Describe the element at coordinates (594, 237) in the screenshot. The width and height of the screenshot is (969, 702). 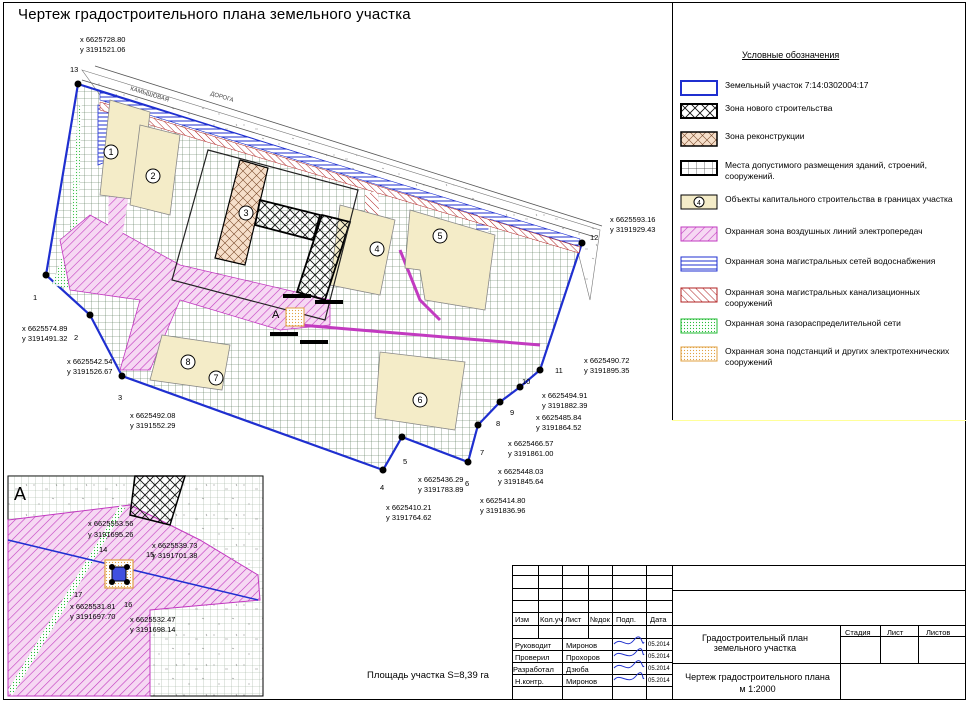
I see `svg-text: 12` at that location.